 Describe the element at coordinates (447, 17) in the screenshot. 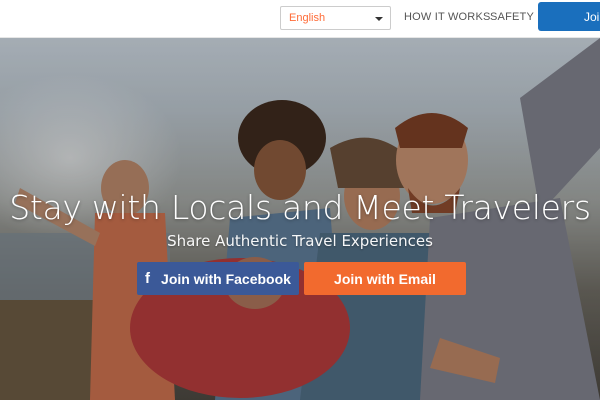

I see `nav-link-how-it-works: HOW IT WORKS` at that location.